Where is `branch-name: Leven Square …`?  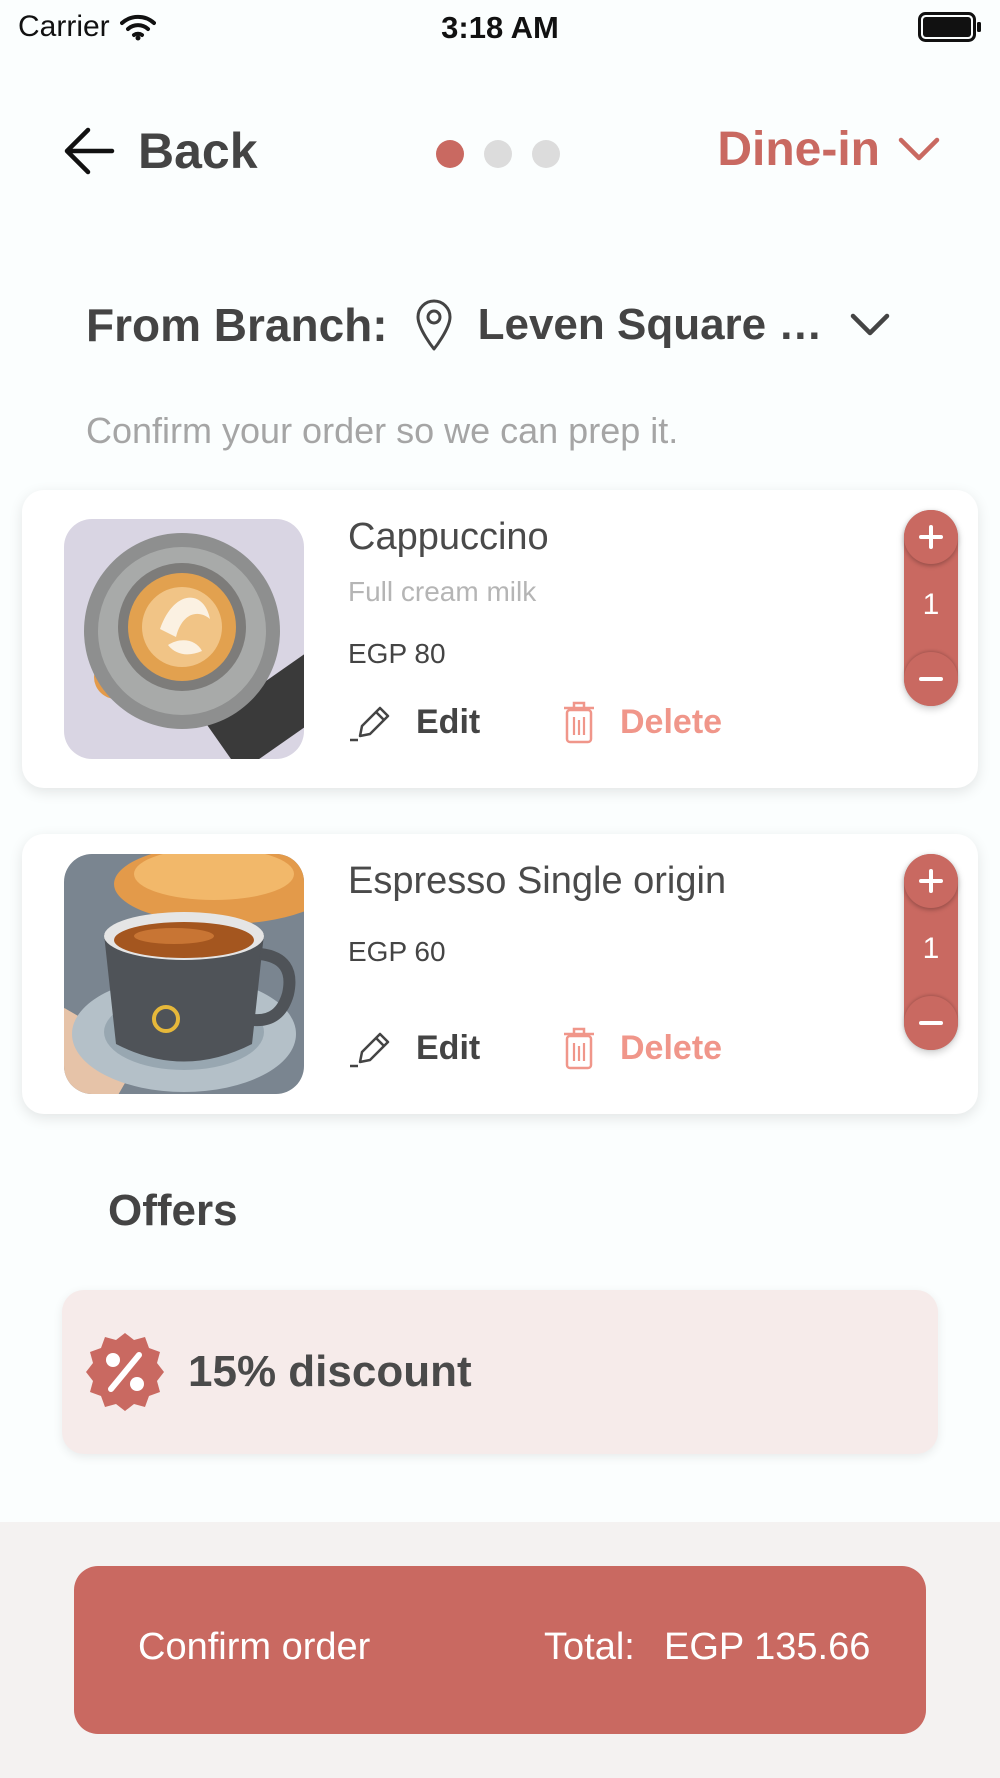
branch-name: Leven Square … is located at coordinates (650, 324).